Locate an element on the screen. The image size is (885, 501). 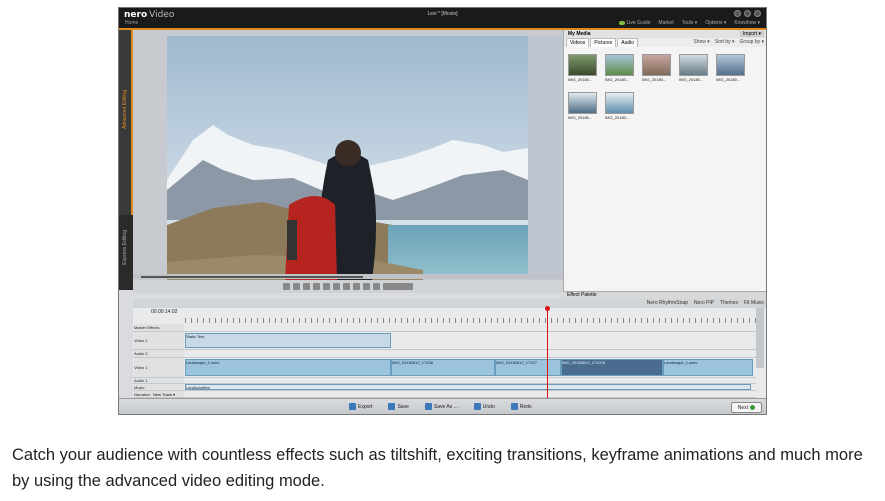
clip-label: IMG_20180812_17207 is located at coordinates (516, 362).